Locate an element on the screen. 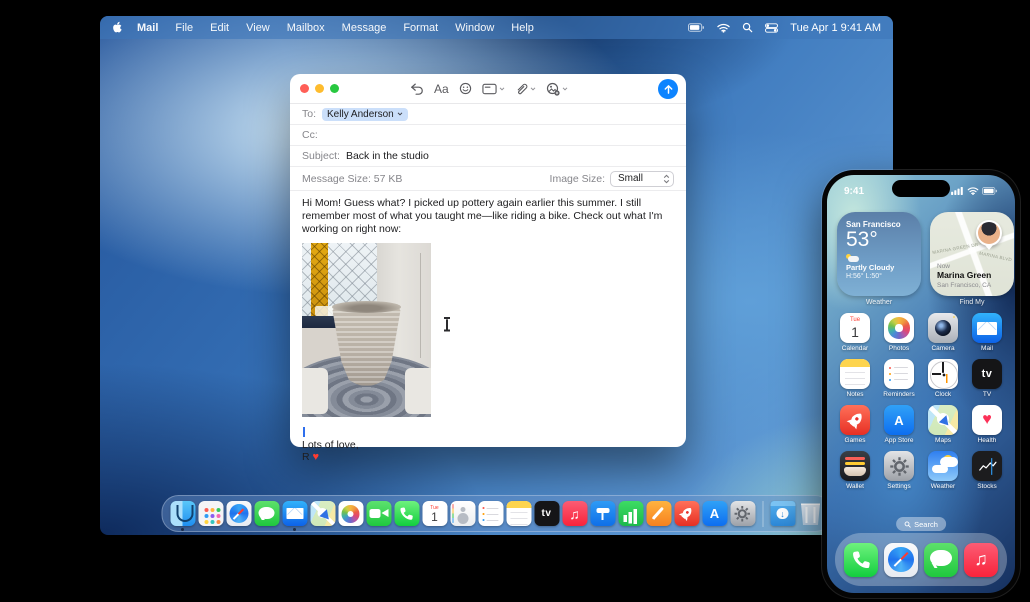  dock-trash is located at coordinates (810, 513).